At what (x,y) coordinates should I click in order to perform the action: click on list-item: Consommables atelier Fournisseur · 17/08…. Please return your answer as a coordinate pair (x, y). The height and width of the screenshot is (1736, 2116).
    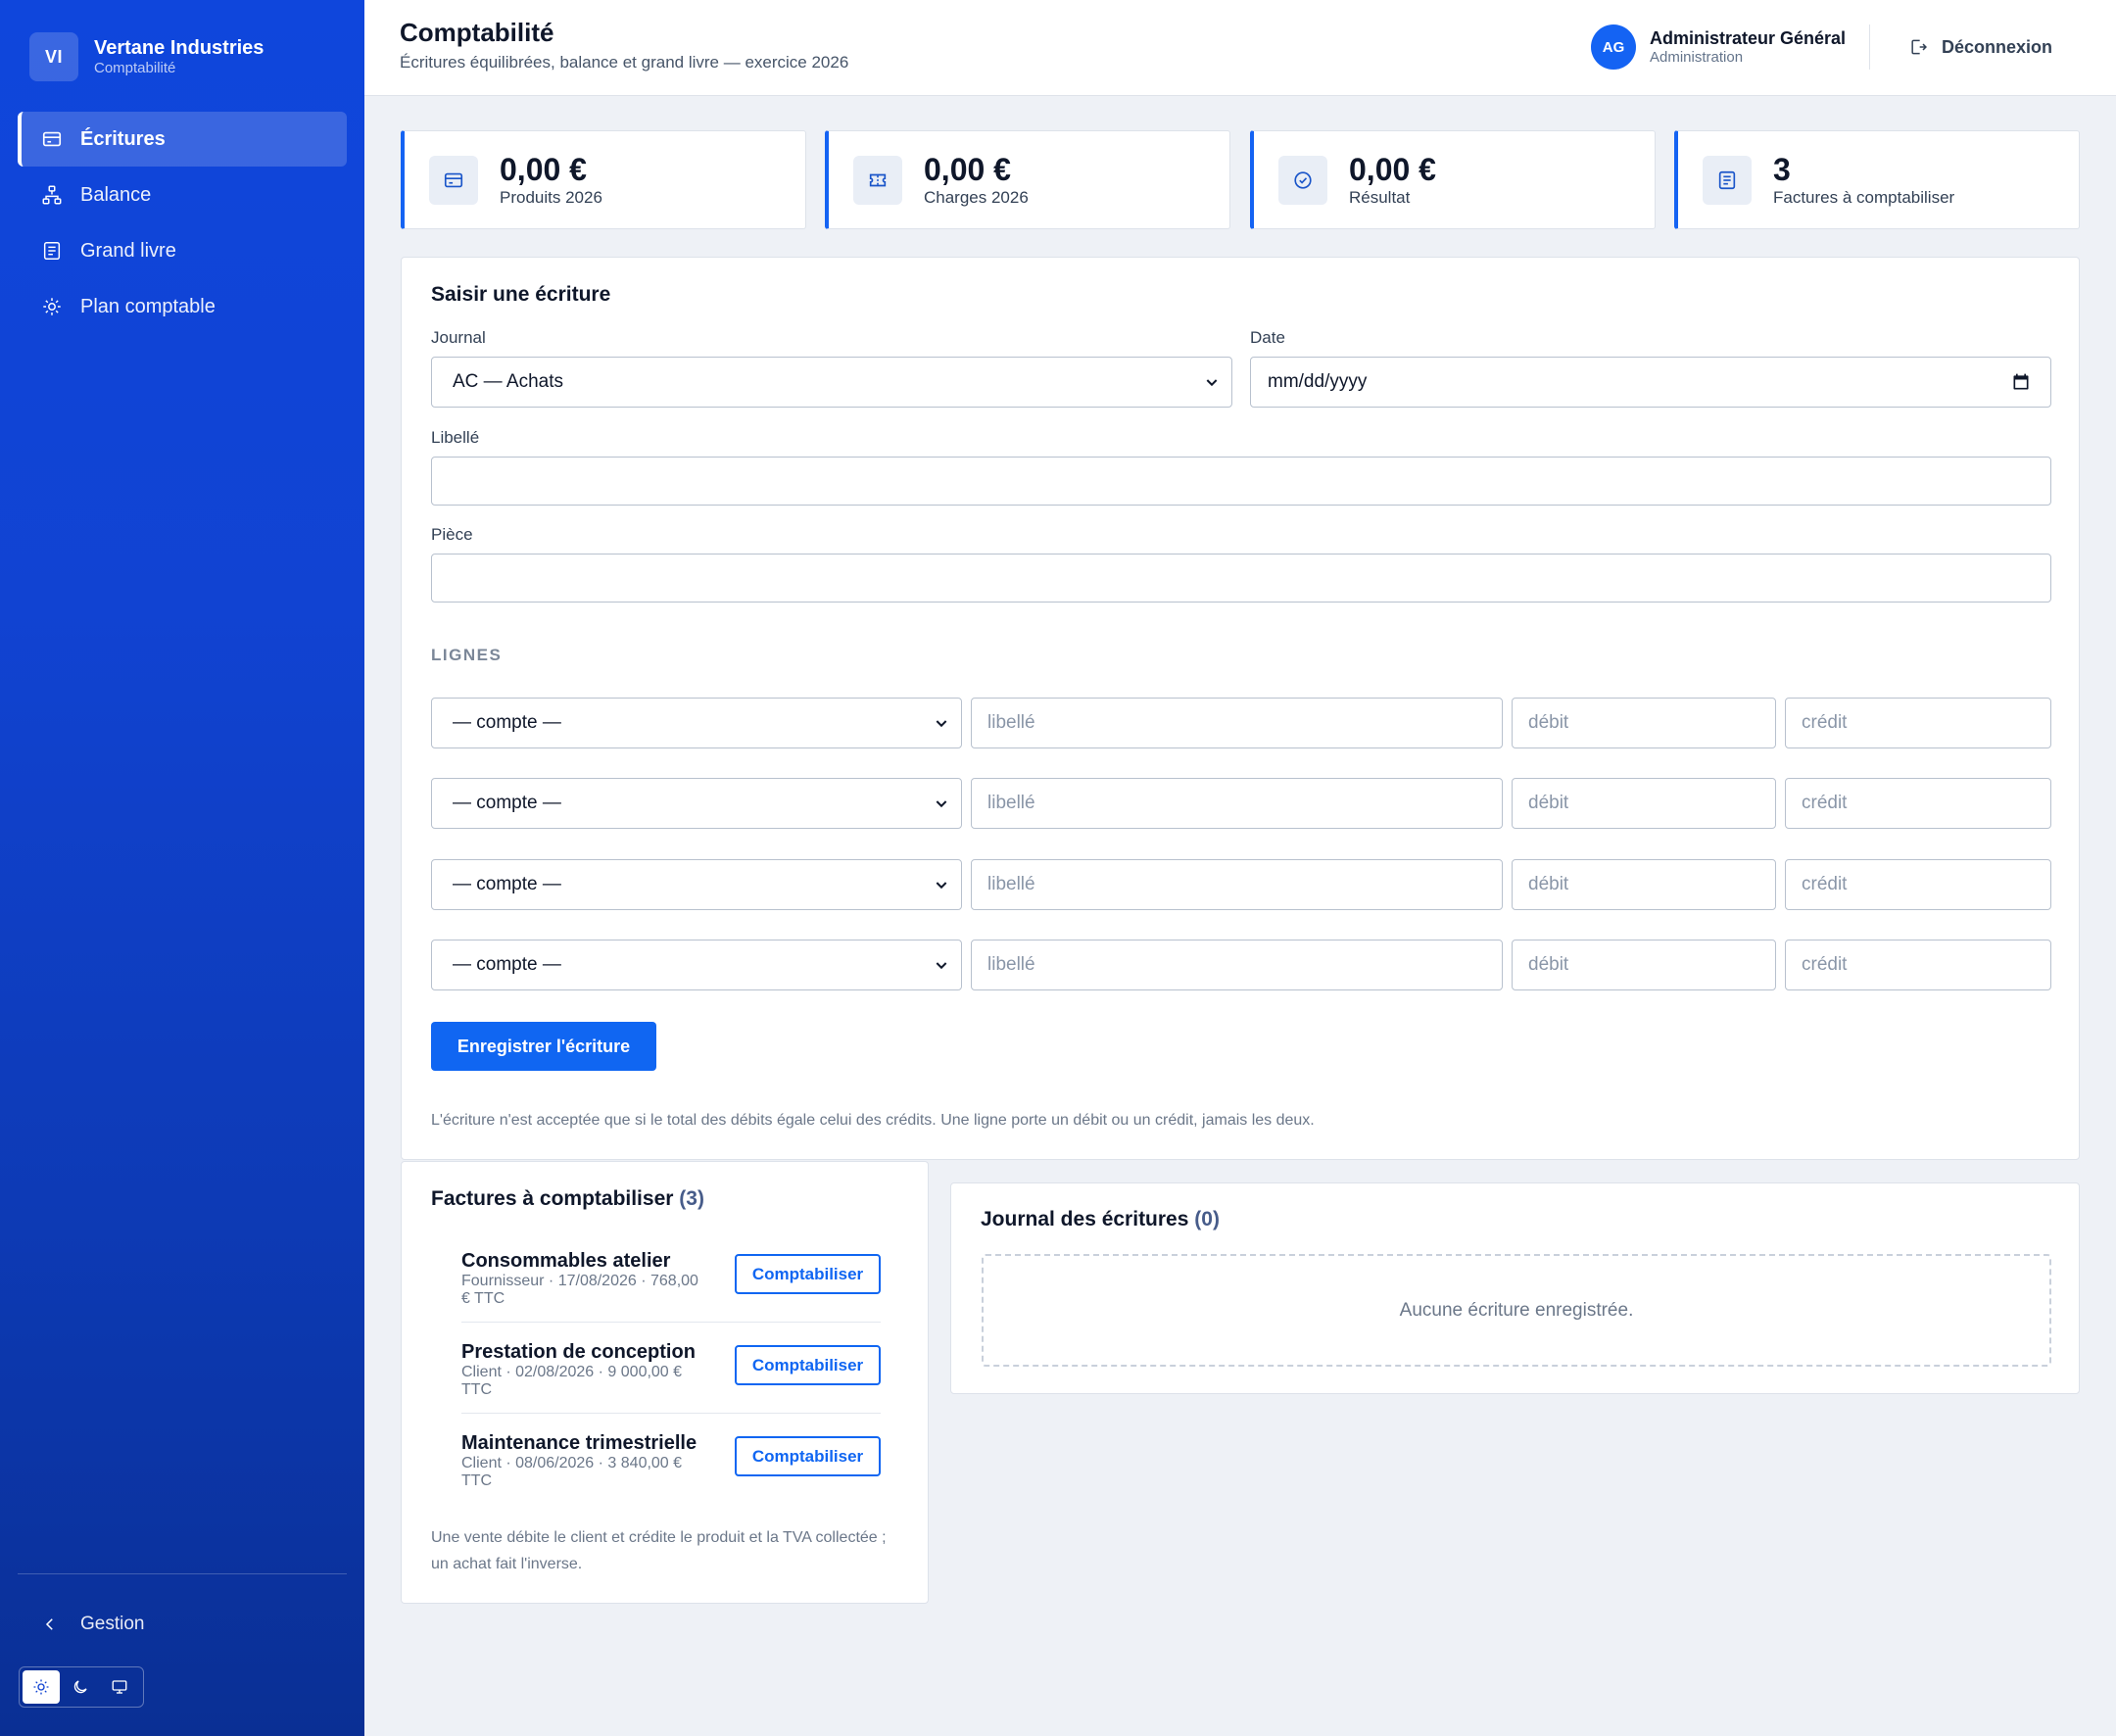
    Looking at the image, I should click on (671, 1279).